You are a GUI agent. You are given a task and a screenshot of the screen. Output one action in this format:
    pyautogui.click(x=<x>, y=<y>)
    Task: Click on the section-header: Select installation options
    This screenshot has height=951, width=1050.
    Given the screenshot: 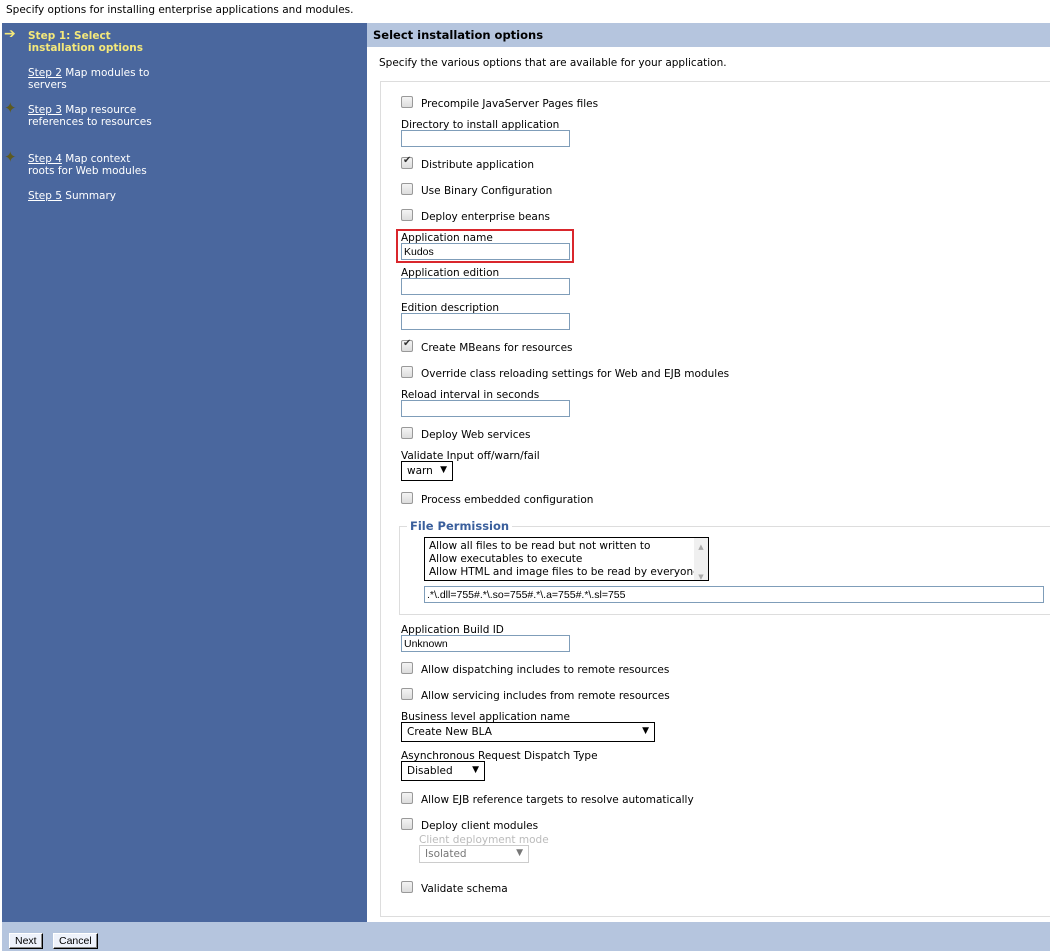 What is the action you would take?
    pyautogui.click(x=708, y=35)
    